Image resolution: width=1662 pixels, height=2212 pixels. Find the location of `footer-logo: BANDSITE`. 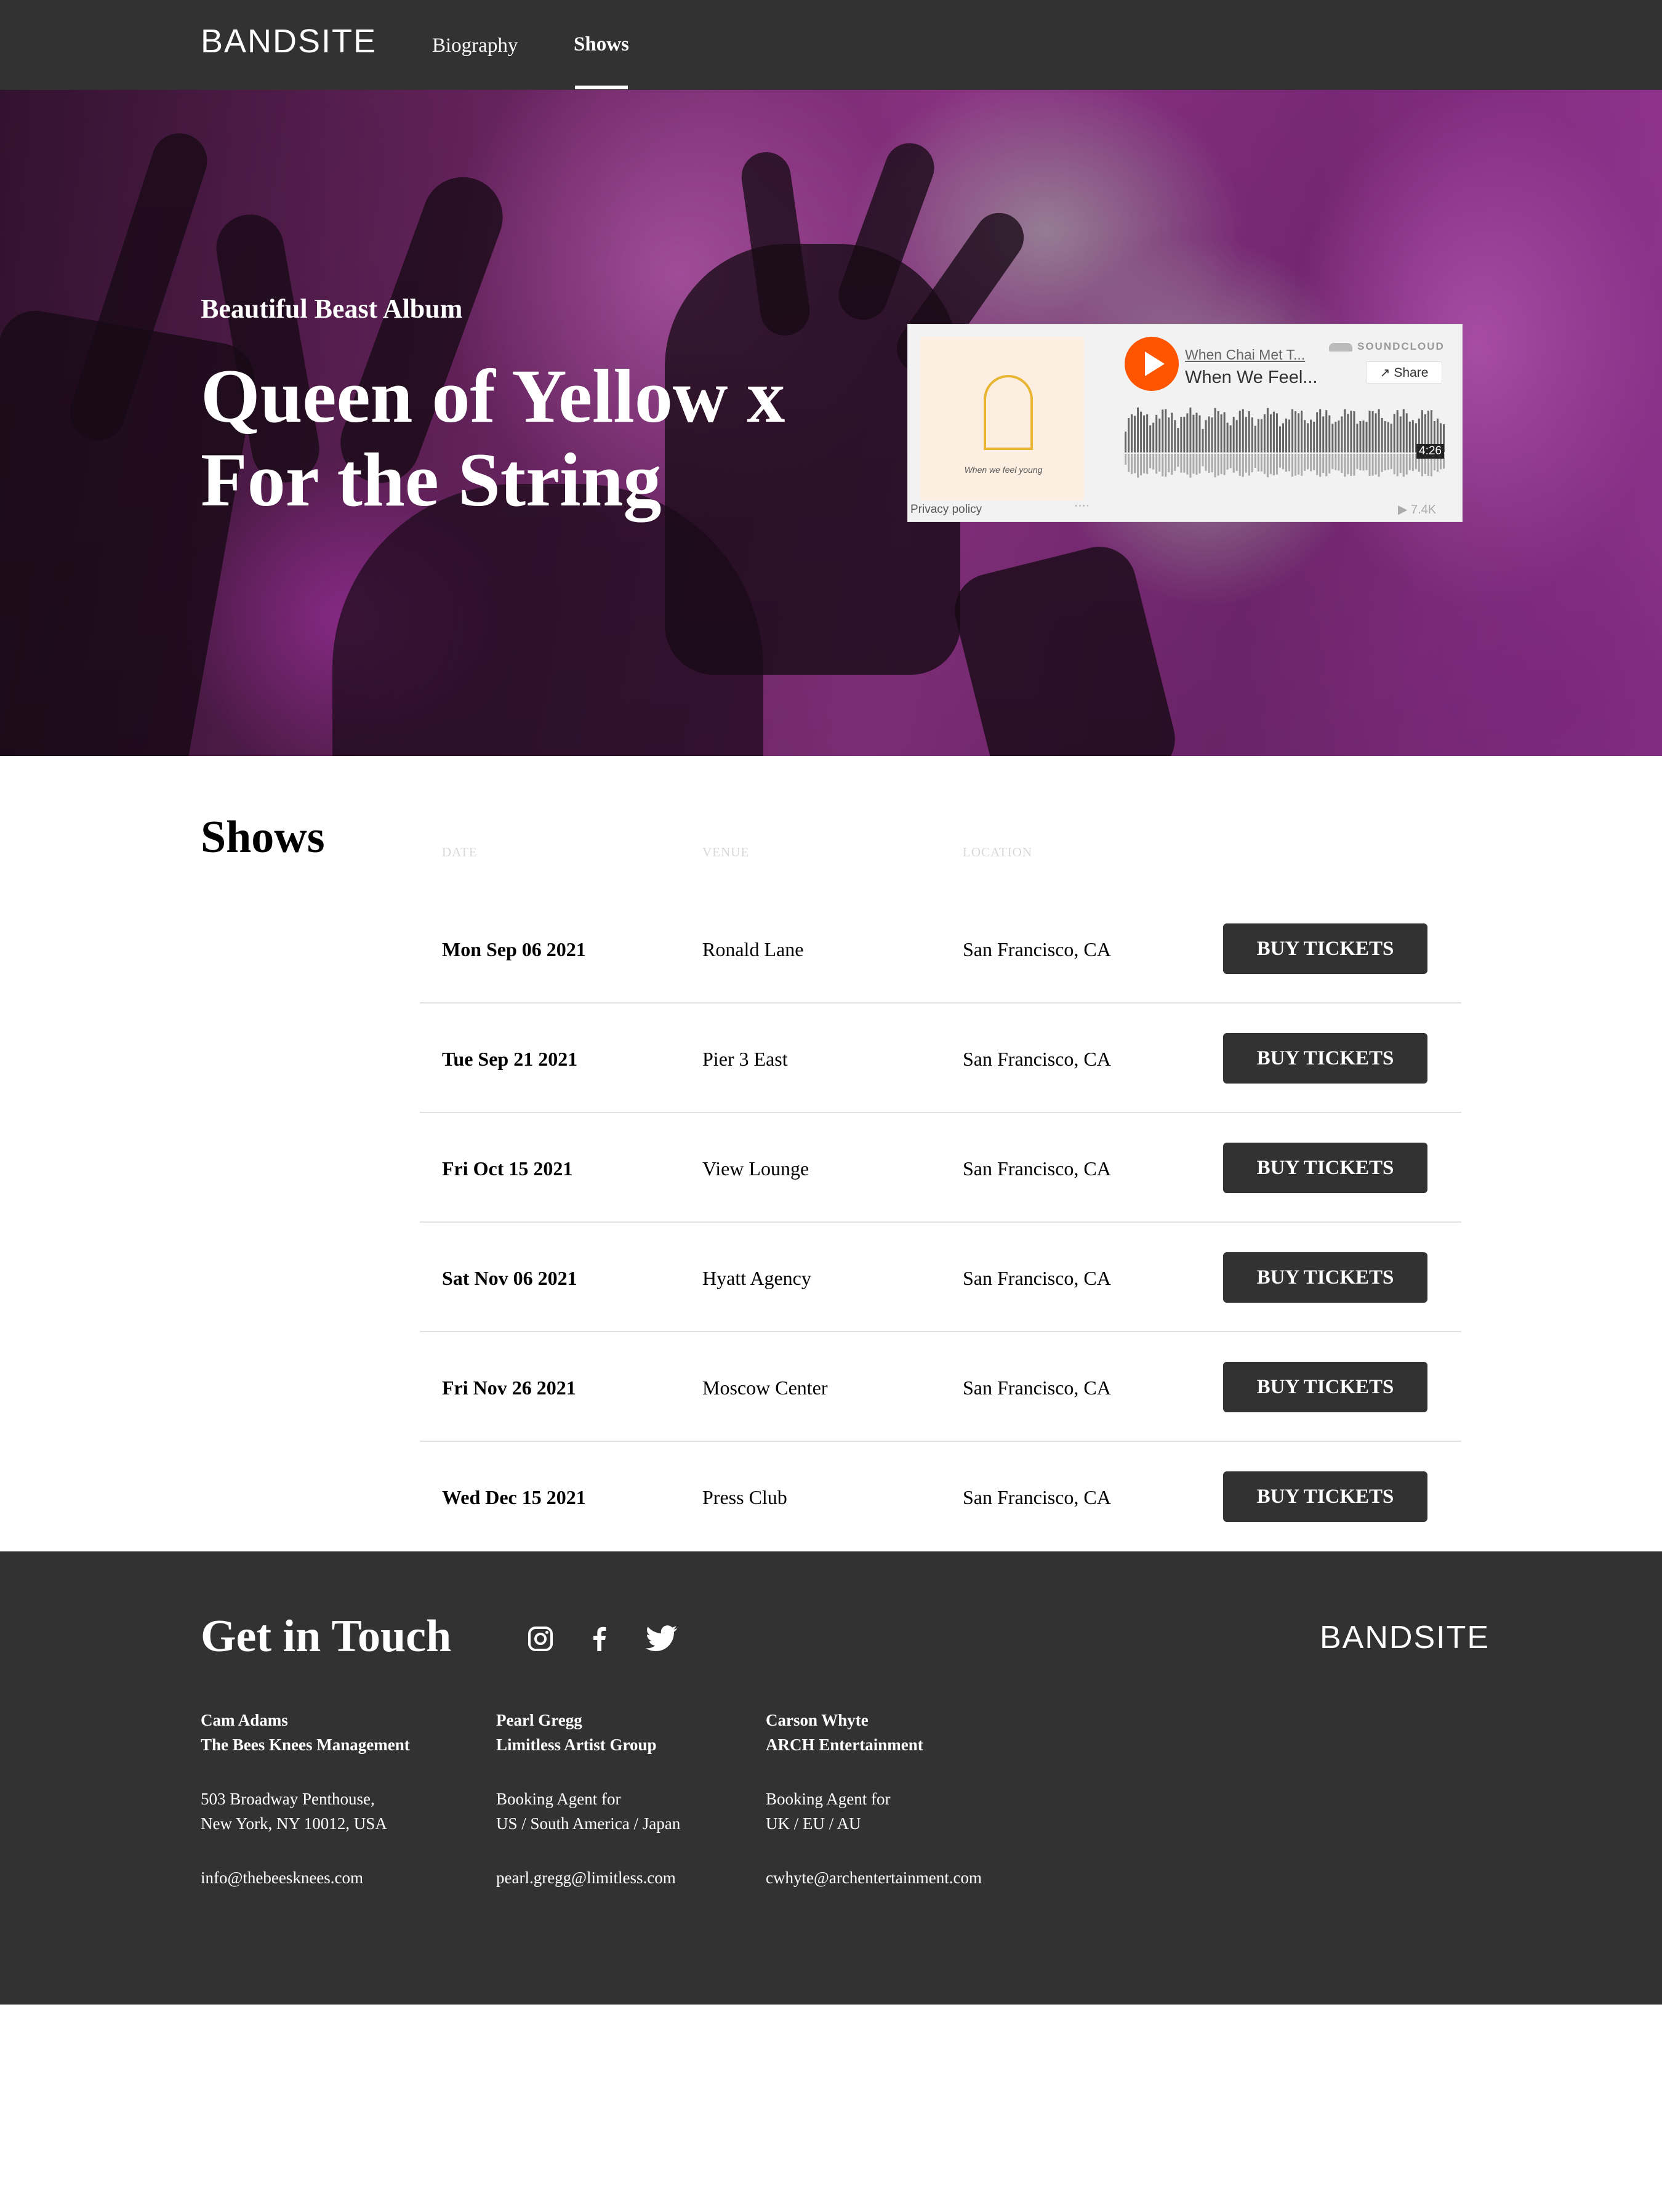

footer-logo: BANDSITE is located at coordinates (1405, 1637).